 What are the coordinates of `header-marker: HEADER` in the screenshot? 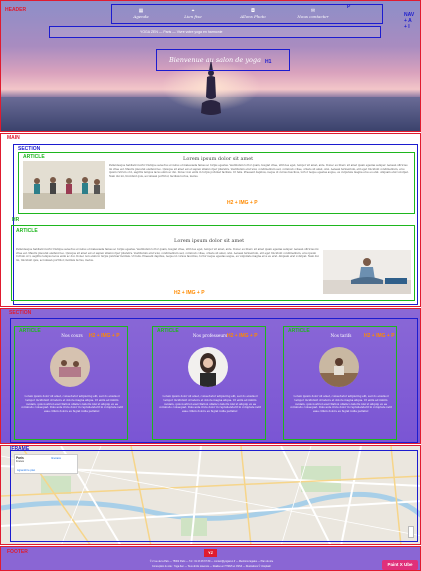 It's located at (16, 10).